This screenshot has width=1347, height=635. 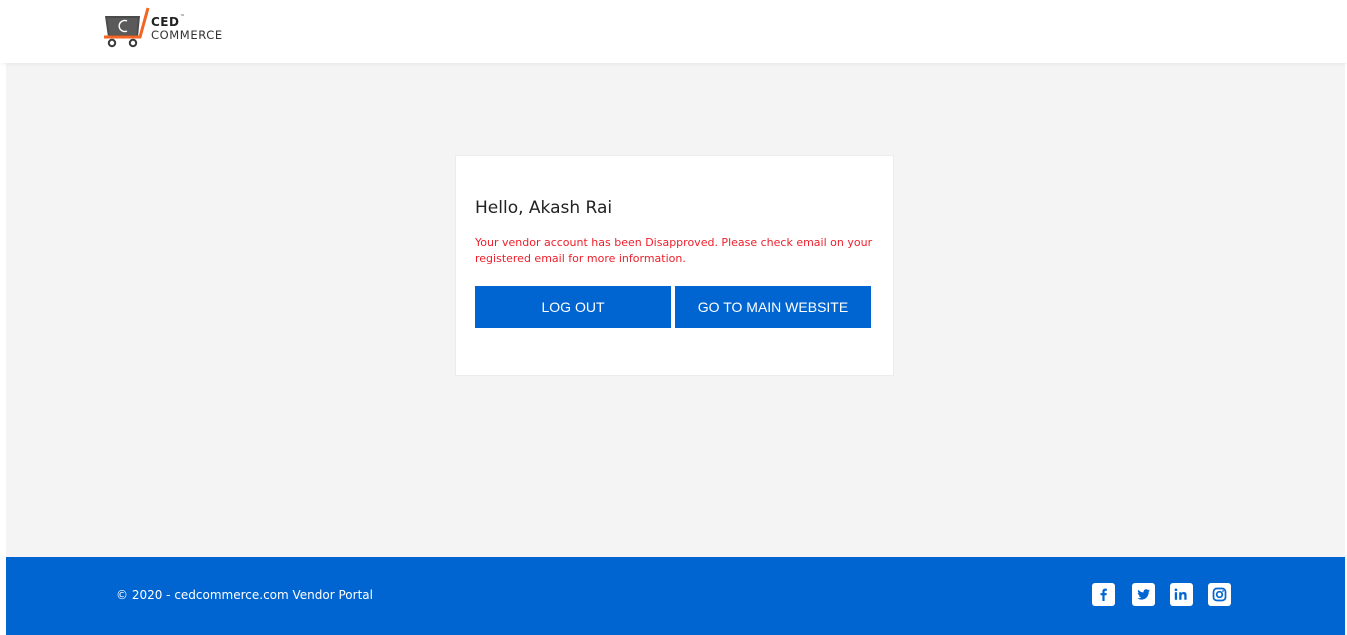 I want to click on facebook-icon, so click(x=1103, y=594).